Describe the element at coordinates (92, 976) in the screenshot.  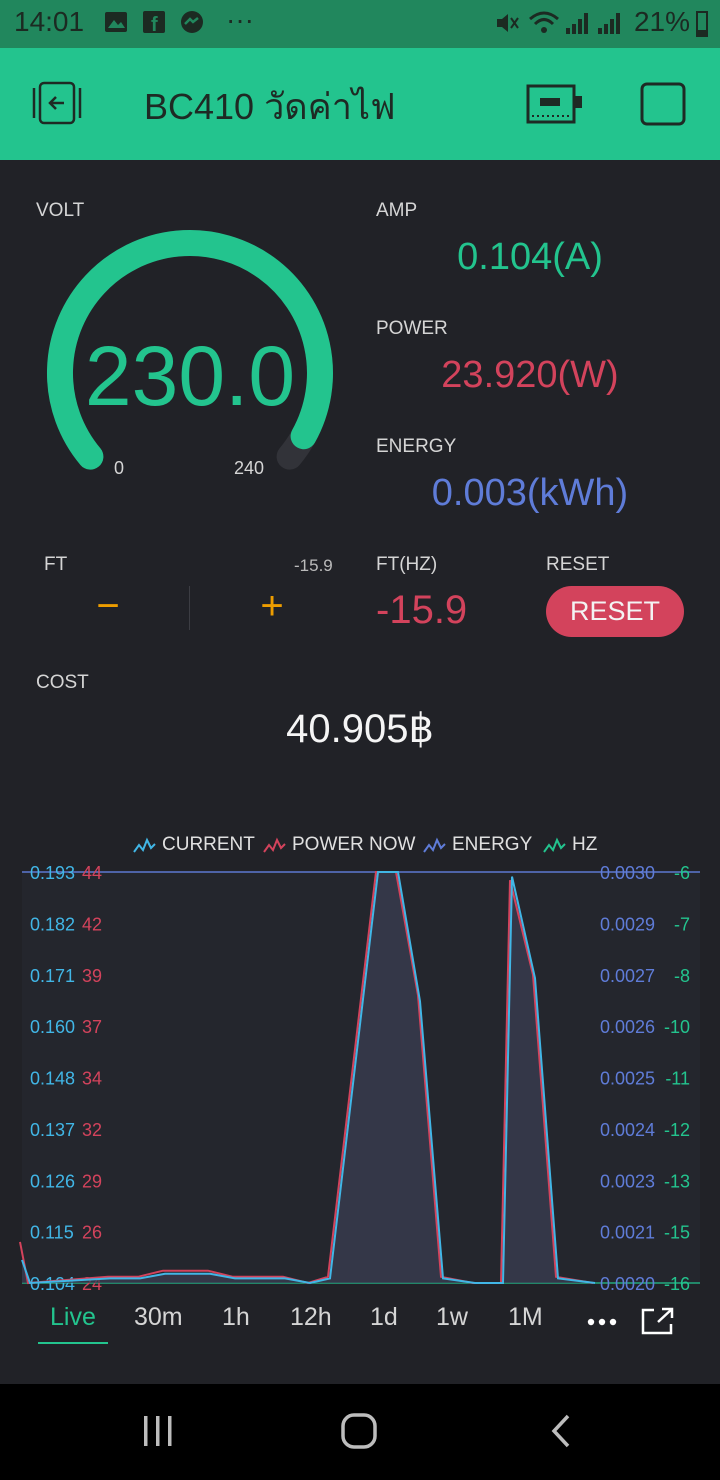
I see `tick-power: 39` at that location.